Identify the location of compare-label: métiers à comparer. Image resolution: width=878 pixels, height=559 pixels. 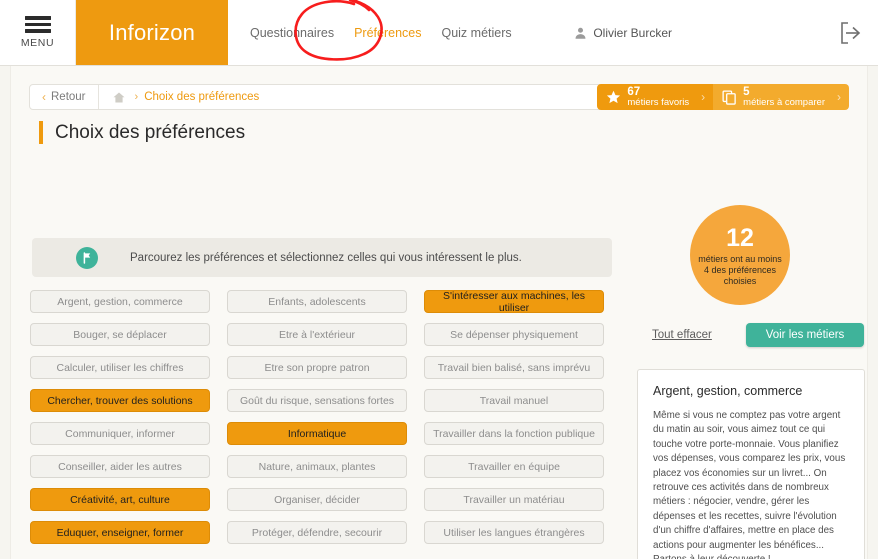
(784, 103).